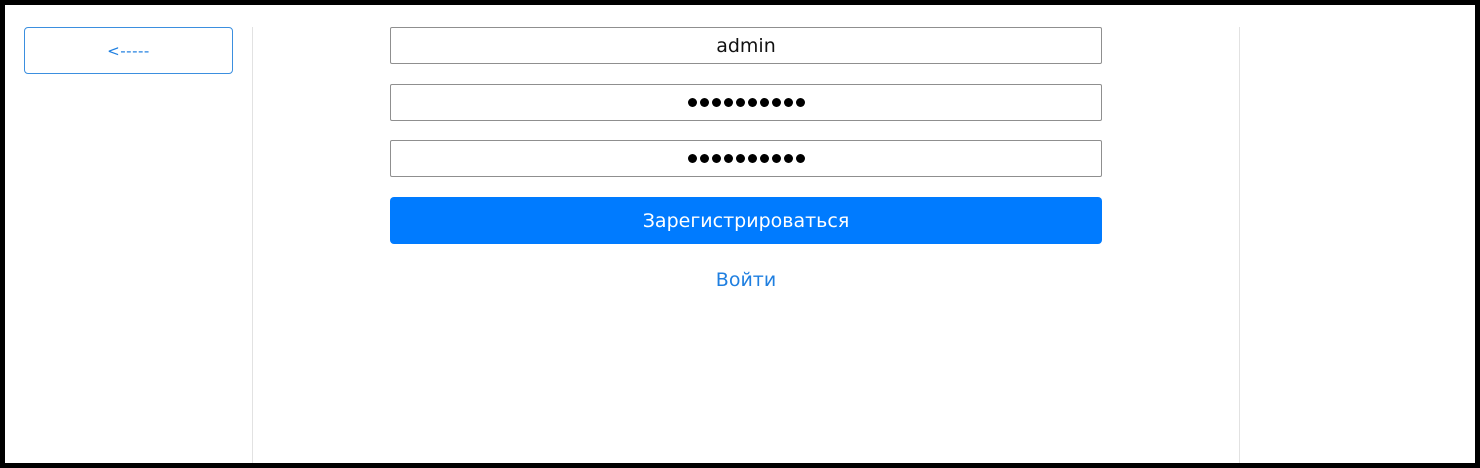 This screenshot has height=468, width=1480. I want to click on password-mask, so click(746, 102).